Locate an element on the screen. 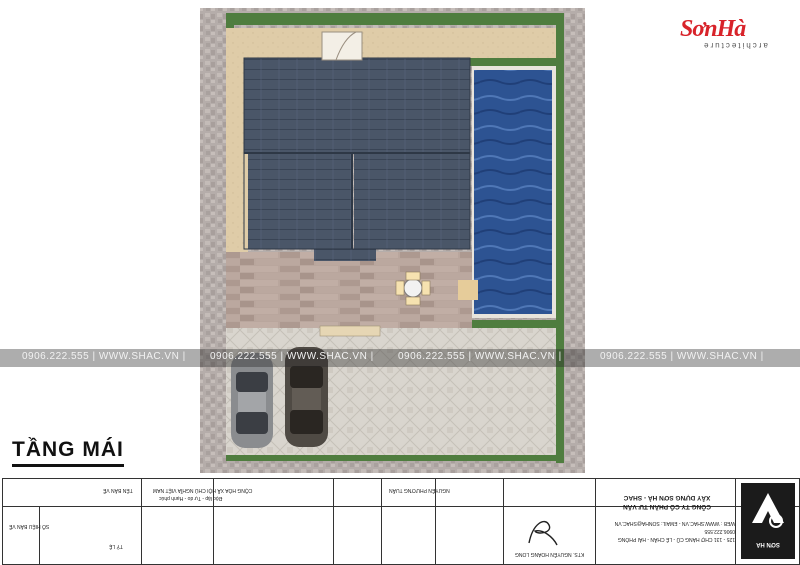 Image resolution: width=800 pixels, height=565 pixels. company-phone: 0906.222.555 is located at coordinates (719, 531).